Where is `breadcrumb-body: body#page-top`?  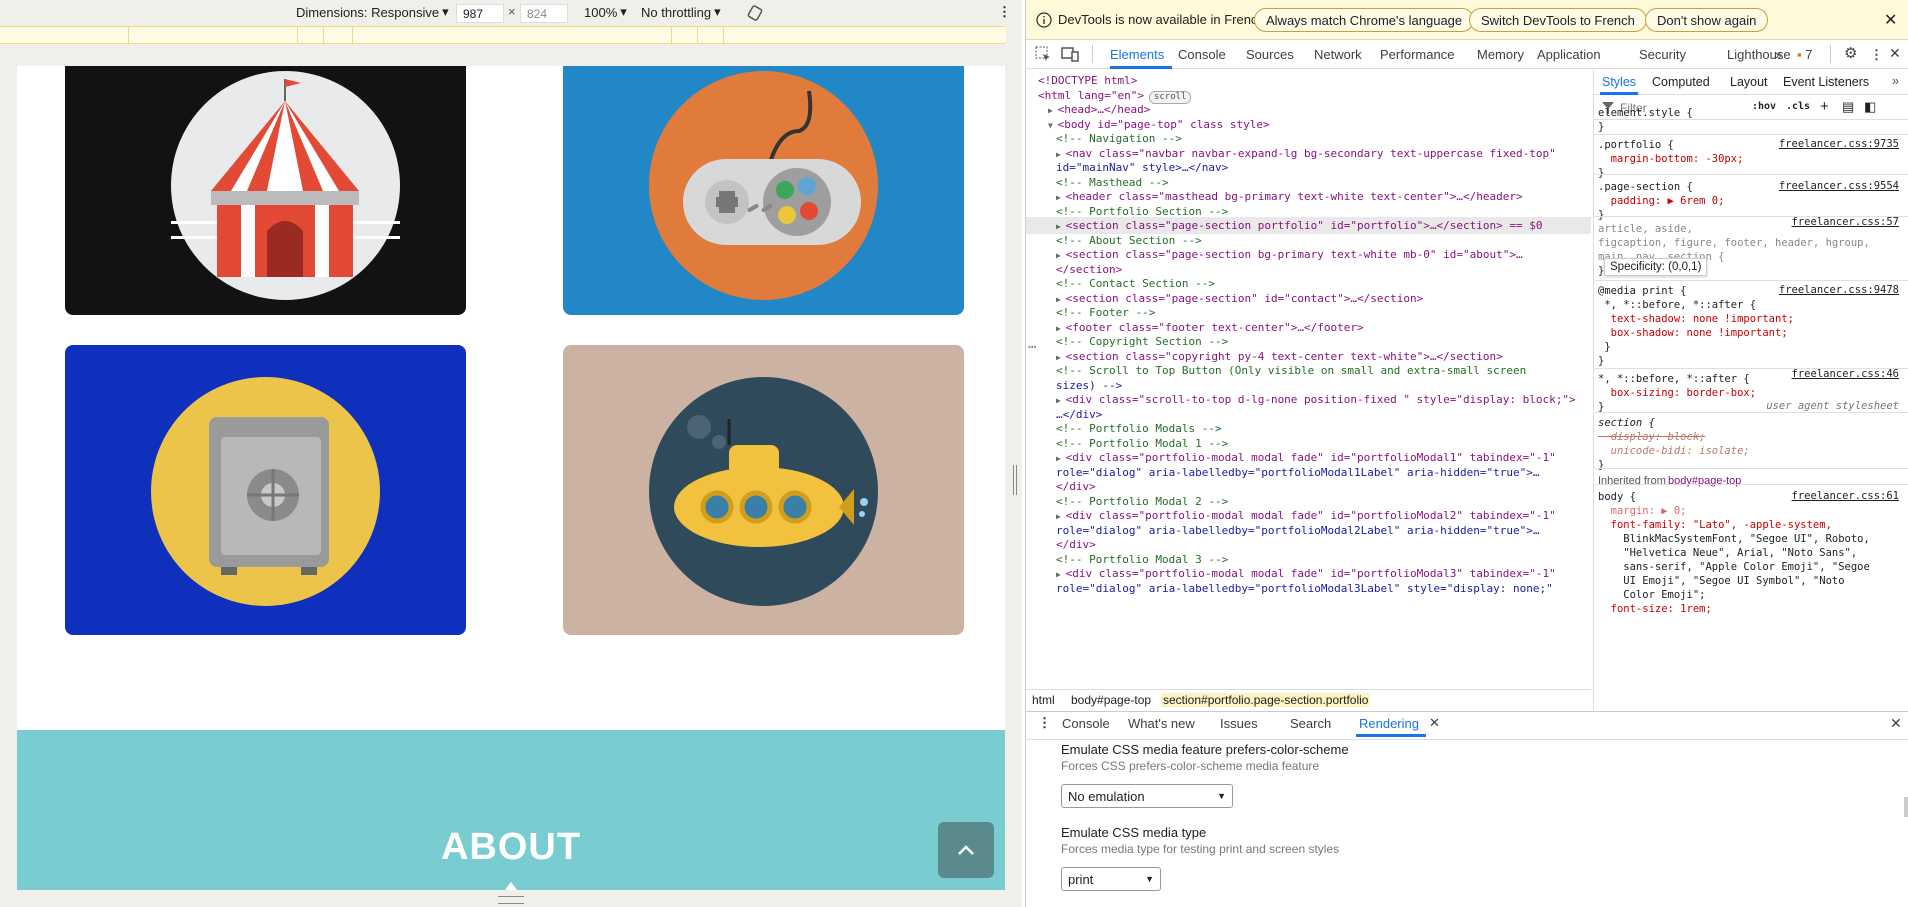 breadcrumb-body: body#page-top is located at coordinates (1111, 700).